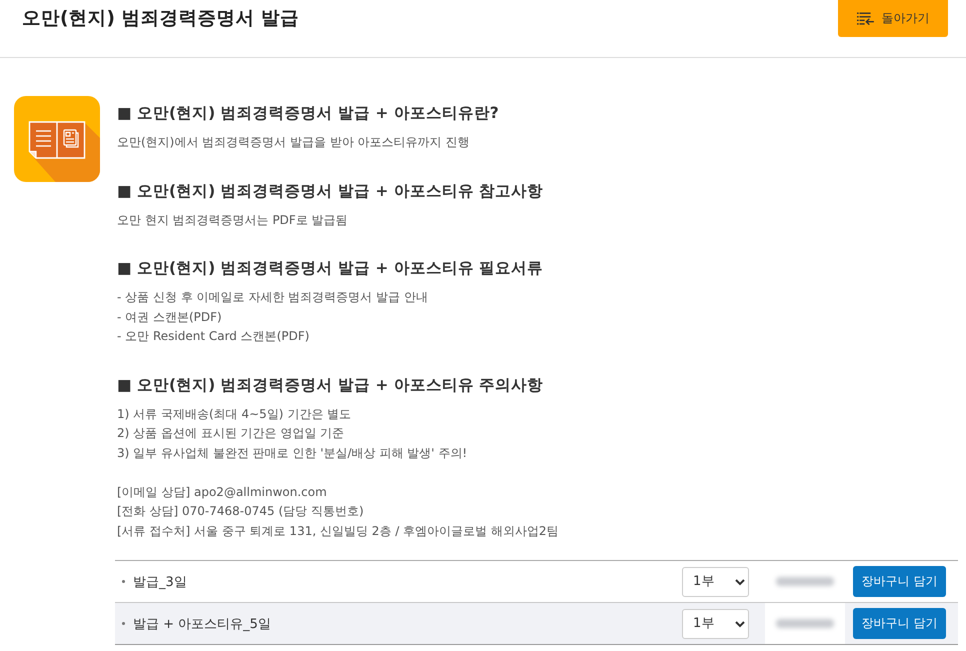  Describe the element at coordinates (160, 582) in the screenshot. I see `option-name: 발급_3일` at that location.